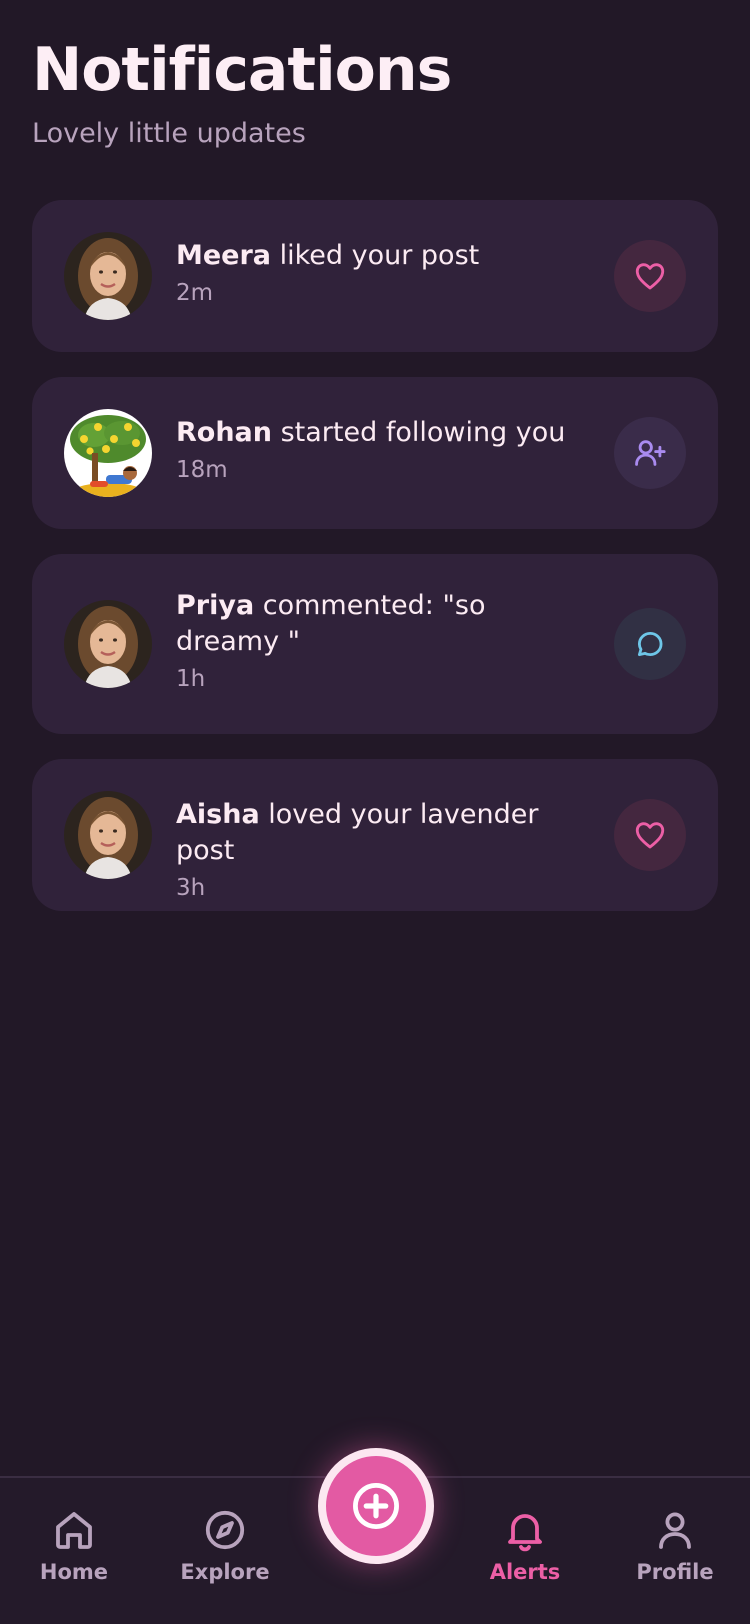  I want to click on notification-message: Rohan started following you, so click(386, 433).